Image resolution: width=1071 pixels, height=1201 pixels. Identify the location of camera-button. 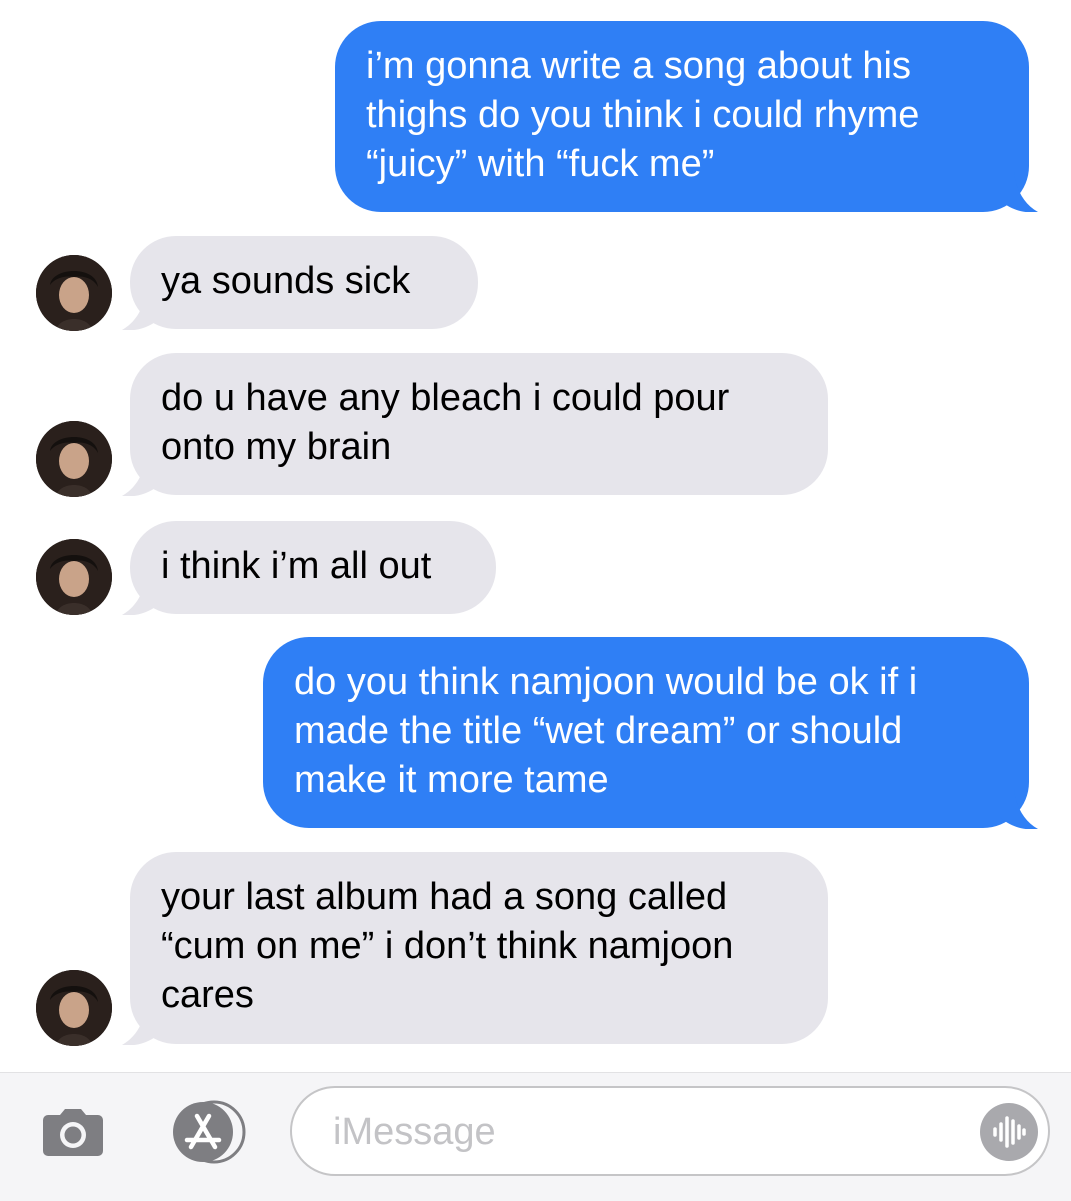
(73, 1132).